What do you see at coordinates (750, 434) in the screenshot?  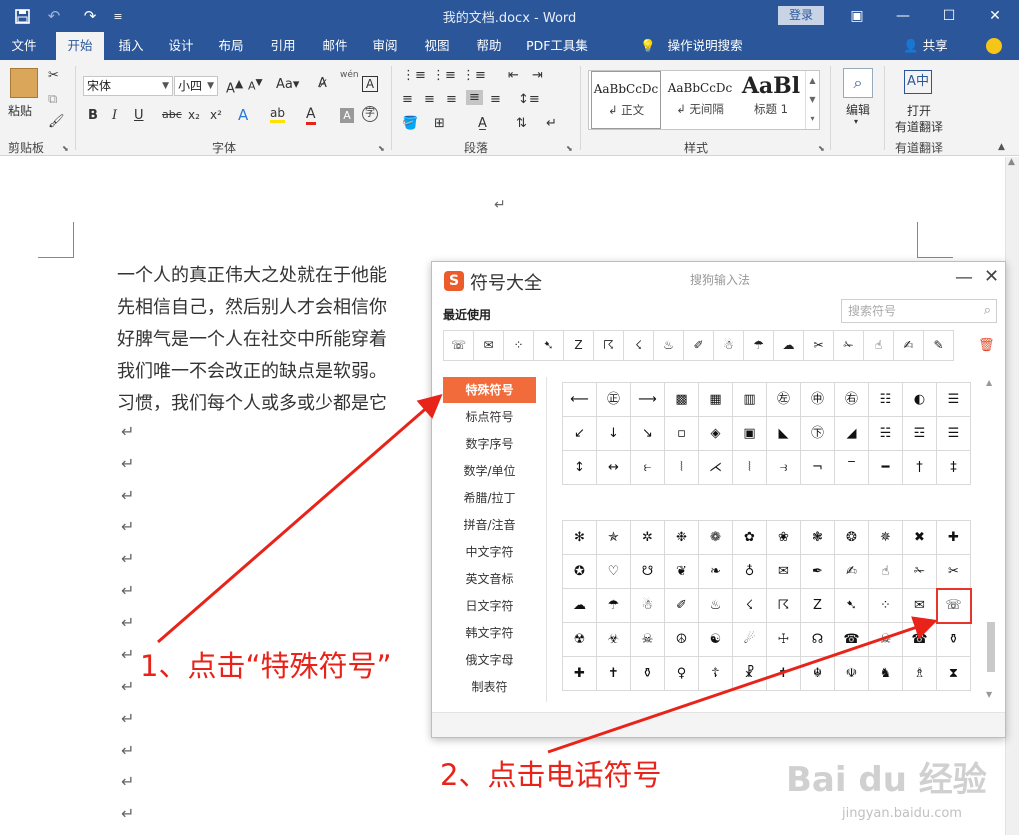 I see `symbol-cell: ▣` at bounding box center [750, 434].